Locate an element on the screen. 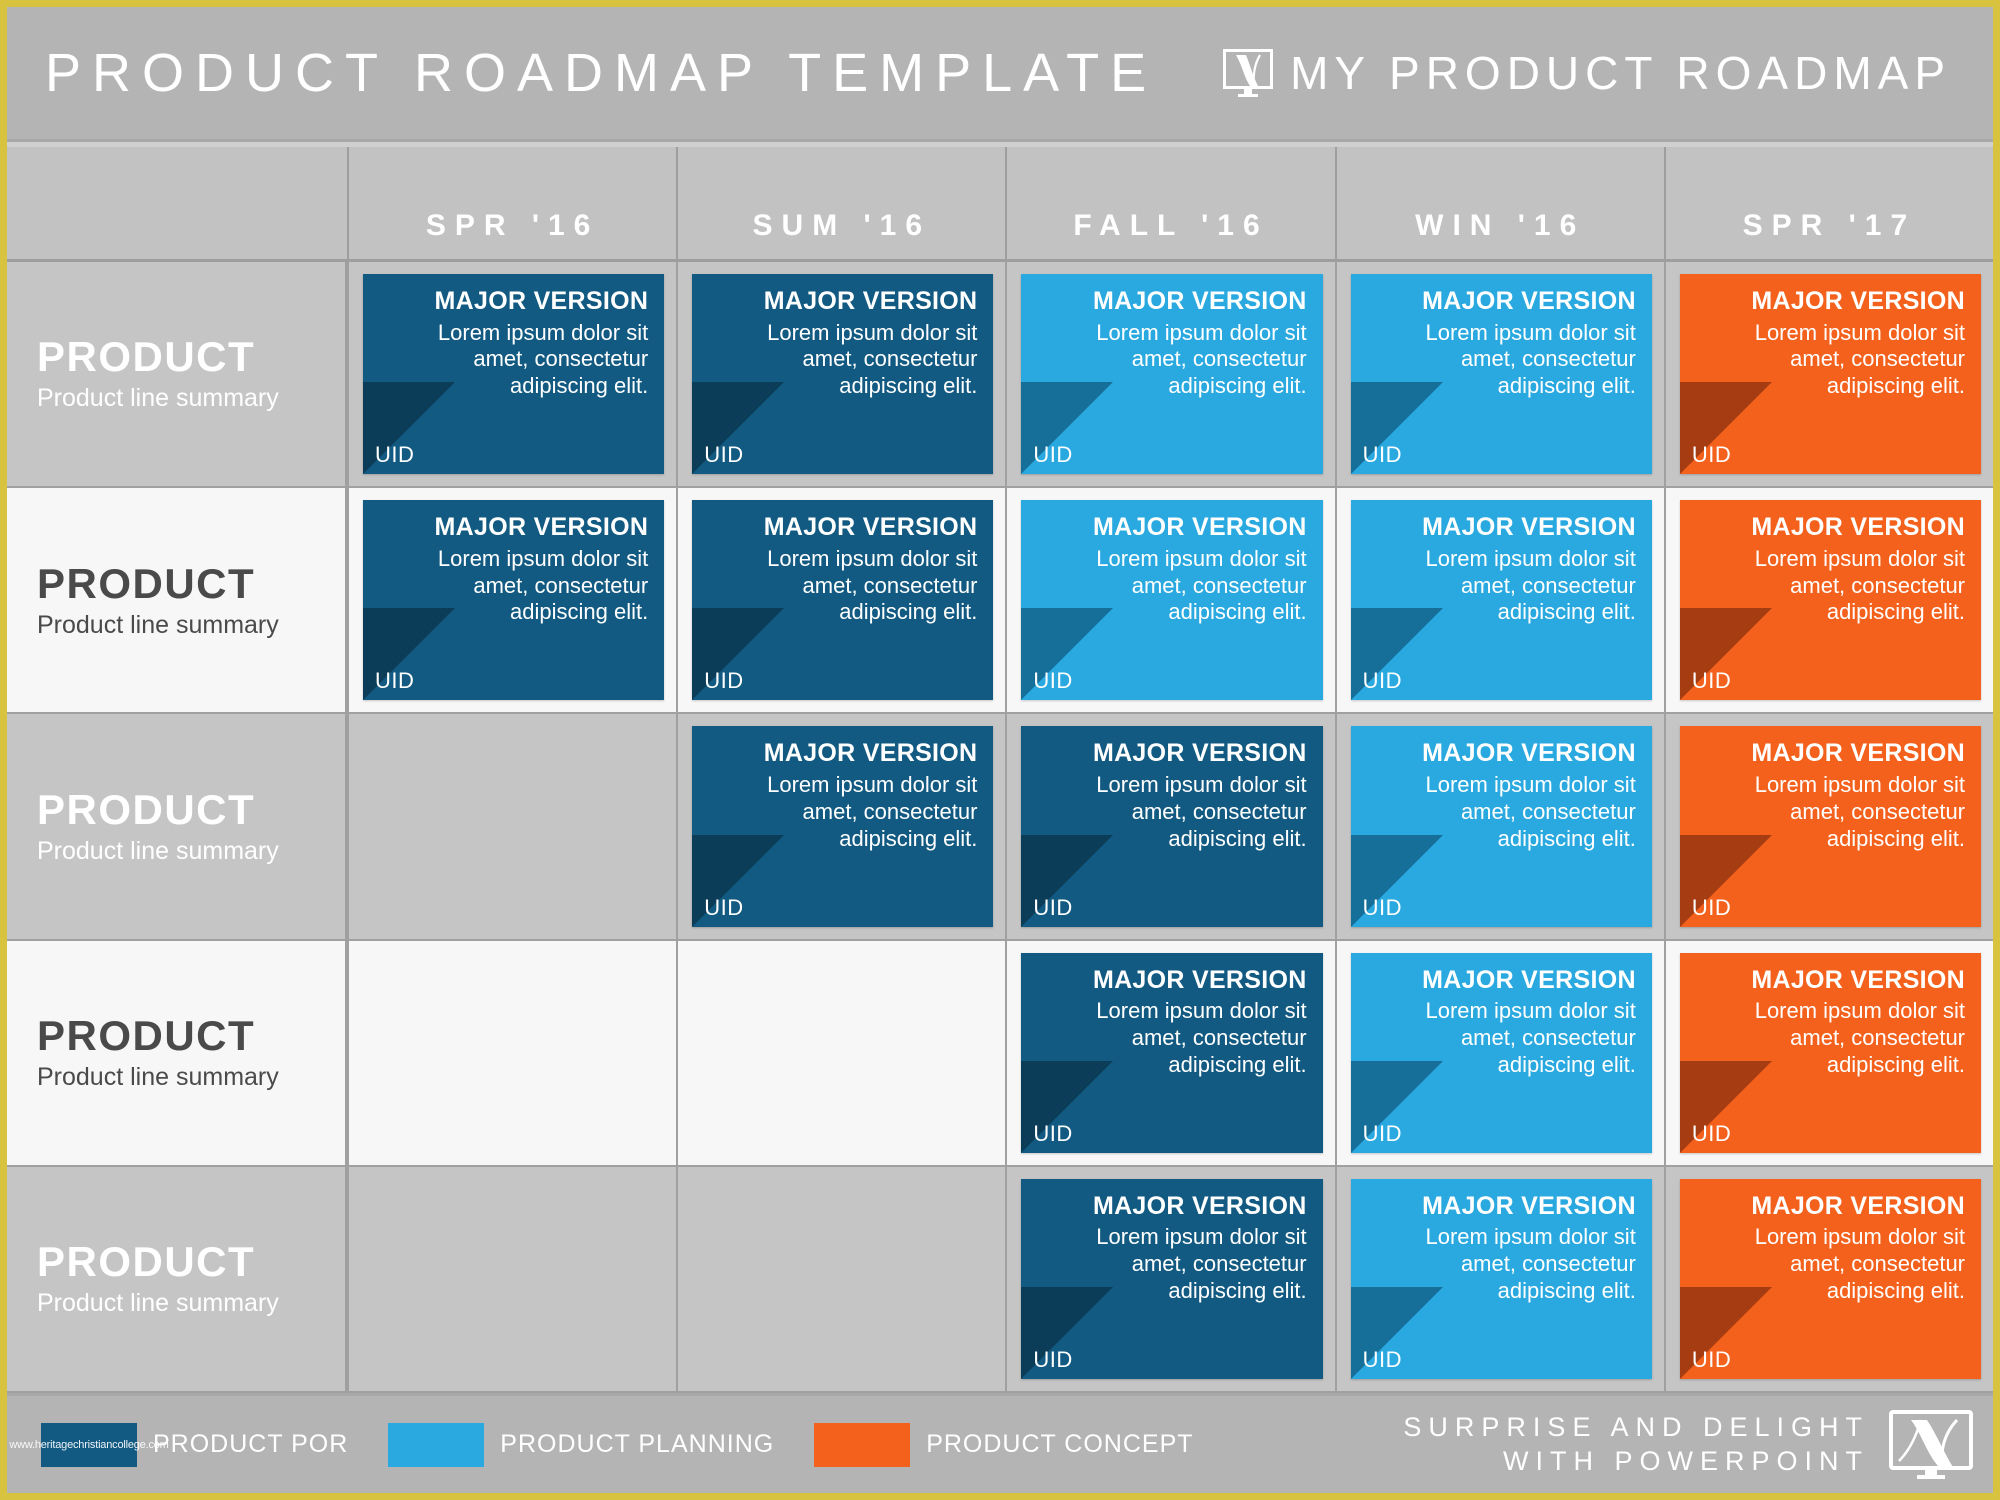  legend-item: PRODUCT CONCEPT is located at coordinates (1003, 1444).